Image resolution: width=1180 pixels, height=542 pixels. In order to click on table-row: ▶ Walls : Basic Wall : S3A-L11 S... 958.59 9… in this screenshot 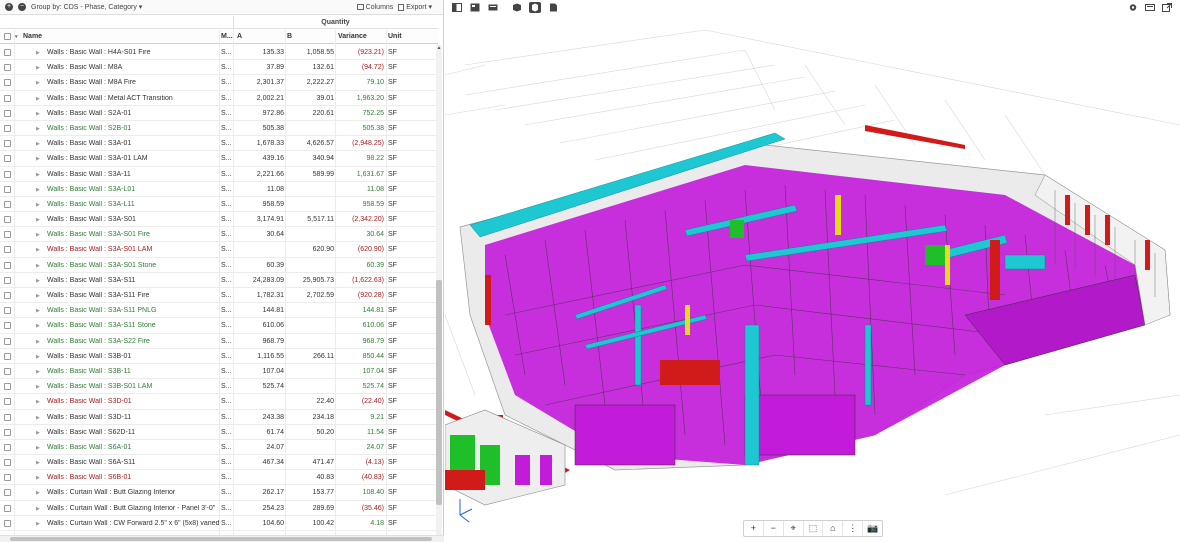, I will do `click(219, 205)`.